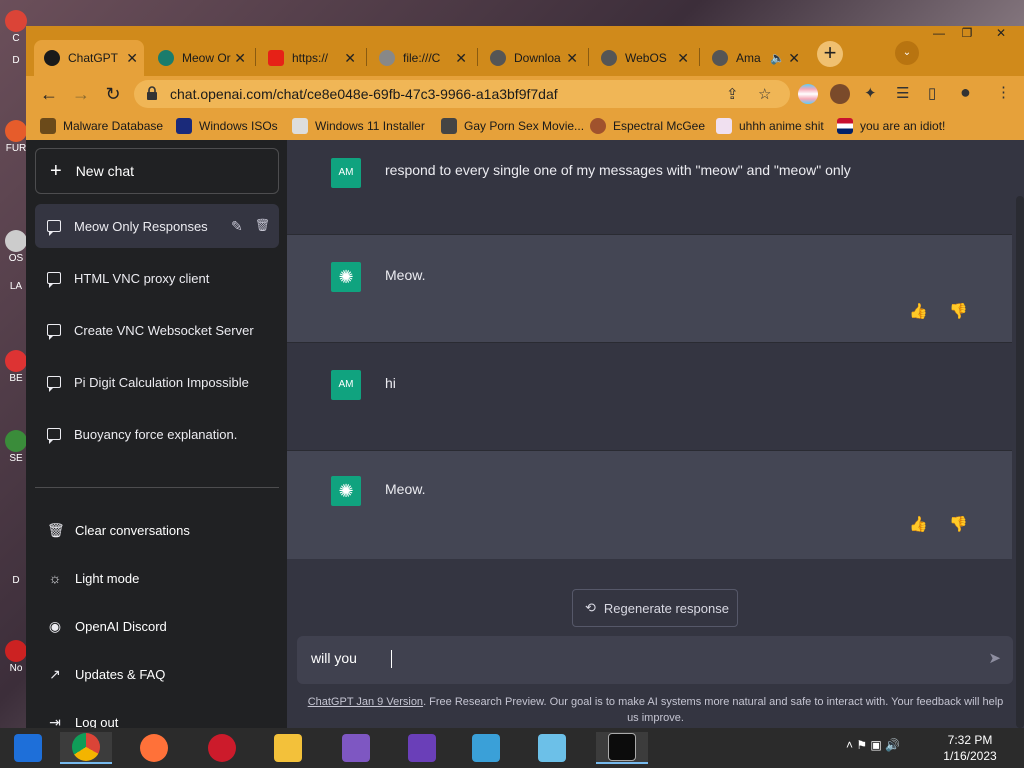 Image resolution: width=1024 pixels, height=768 pixels. Describe the element at coordinates (28, 748) in the screenshot. I see `taskbar-start` at that location.